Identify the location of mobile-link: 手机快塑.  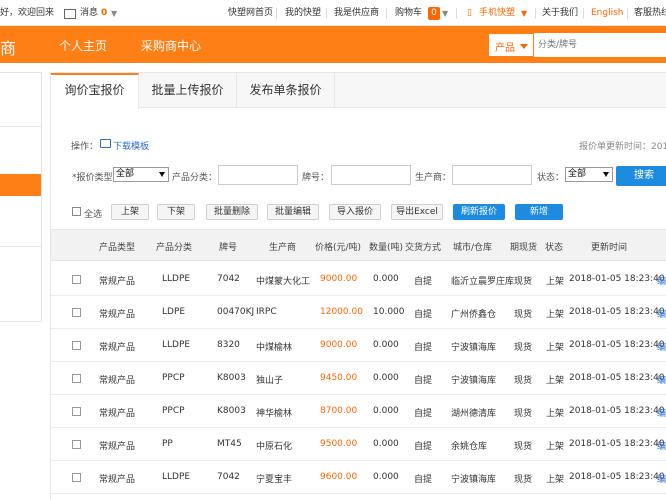
(497, 13).